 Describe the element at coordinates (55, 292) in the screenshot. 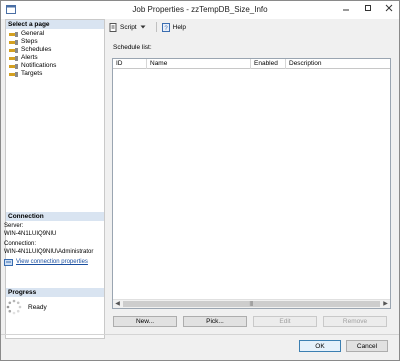

I see `progress-header: Progress` at that location.